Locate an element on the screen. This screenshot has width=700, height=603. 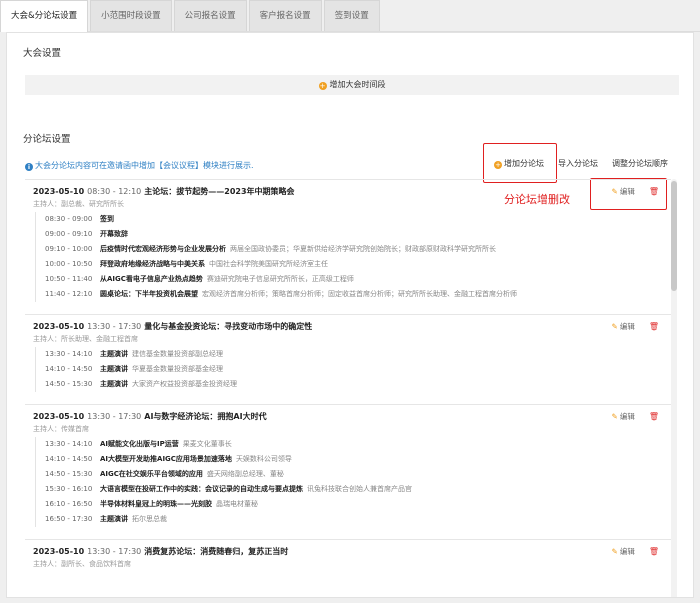
highlight-box-add is located at coordinates (520, 163).